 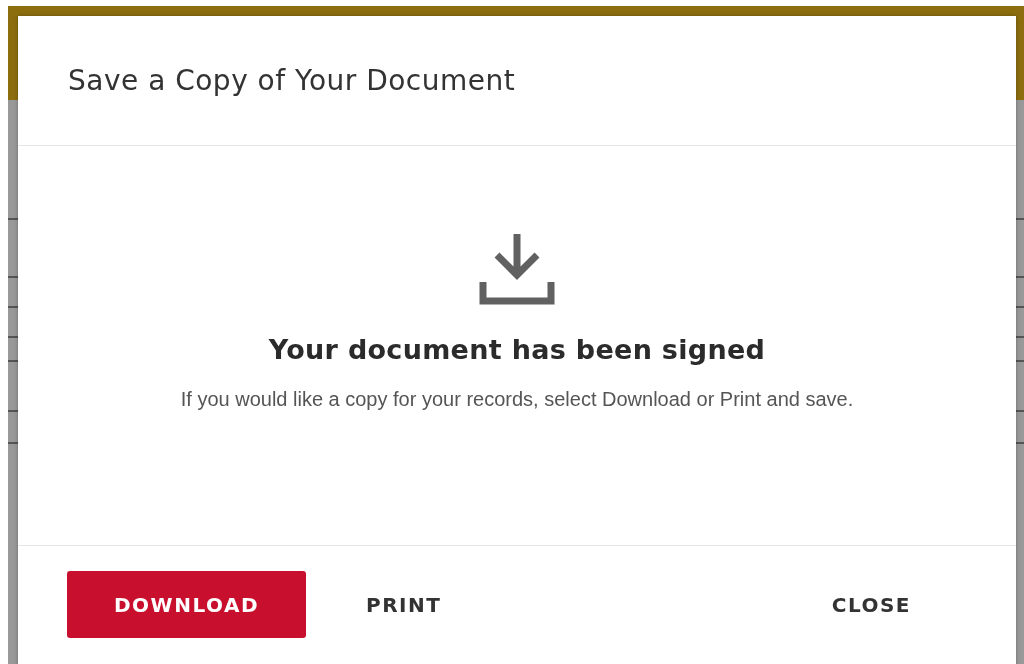 What do you see at coordinates (292, 80) in the screenshot?
I see `dialog-title: Save a Copy of Your Document` at bounding box center [292, 80].